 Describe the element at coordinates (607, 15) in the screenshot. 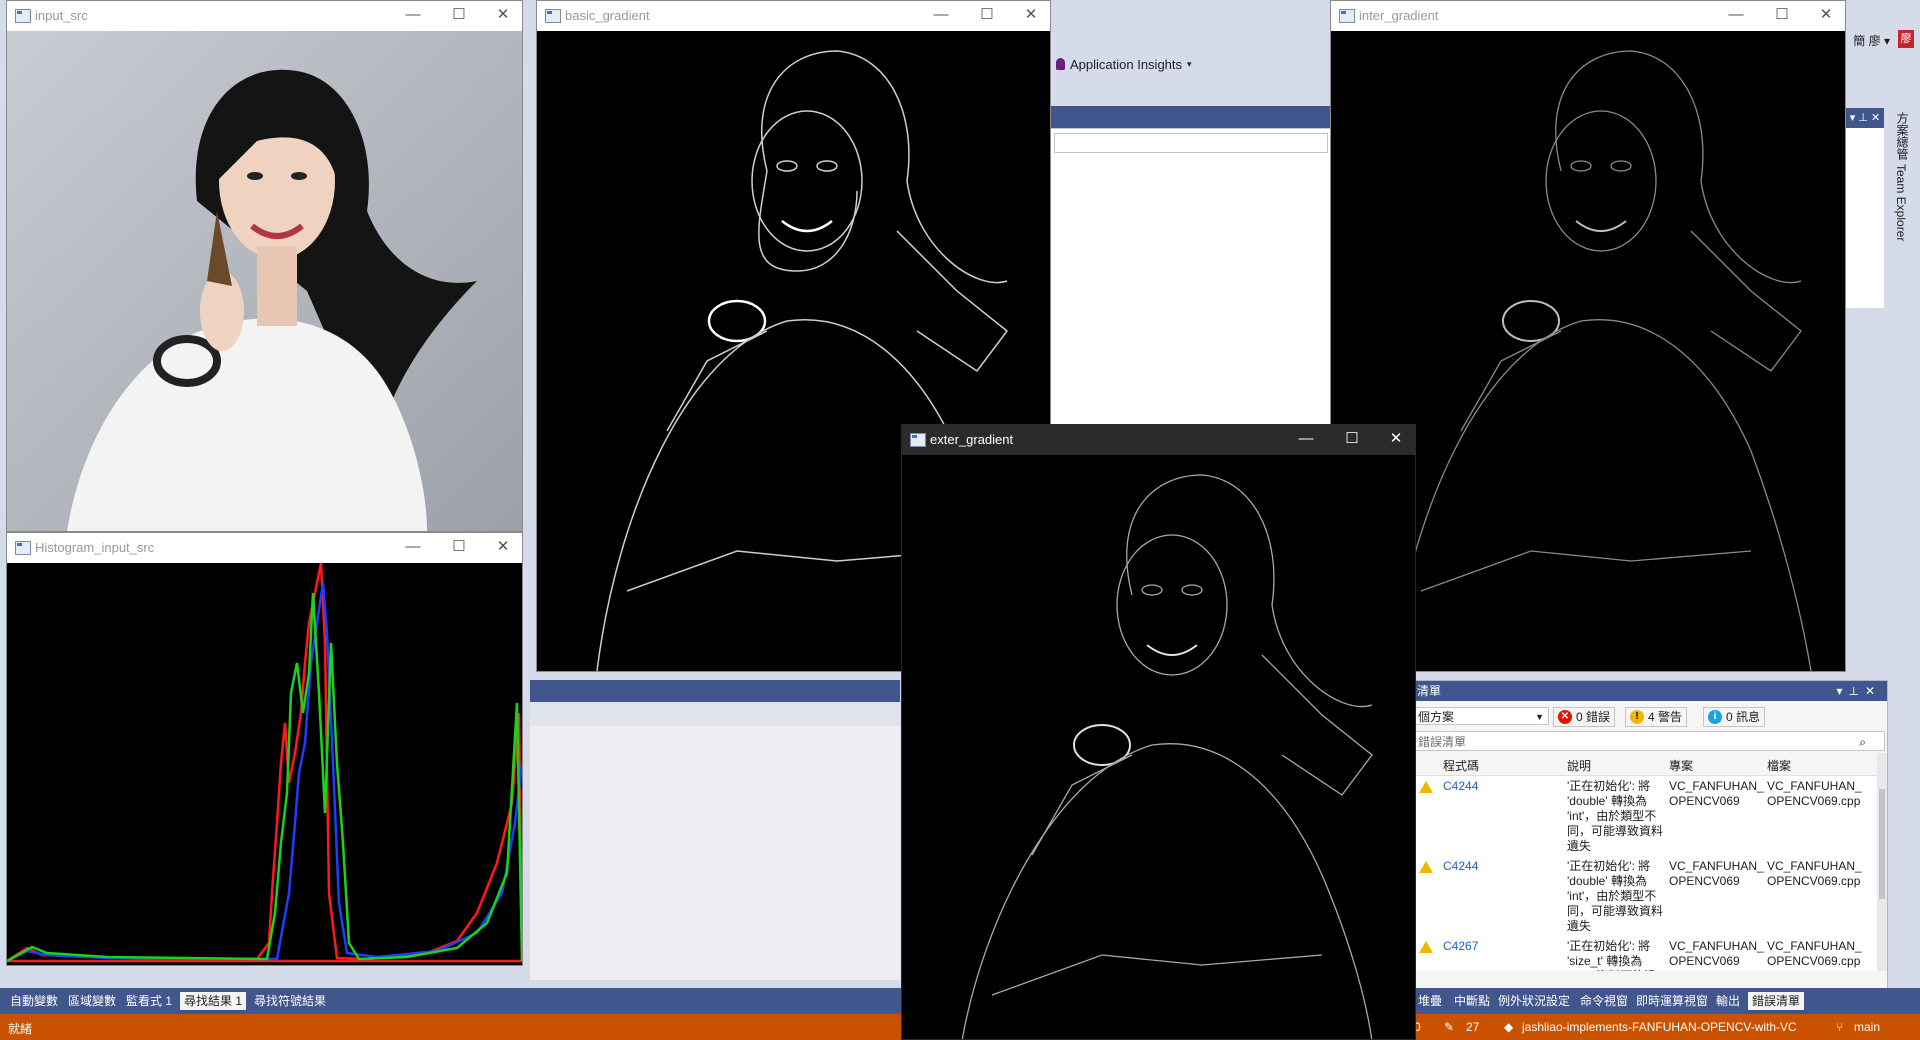

I see `window-title: basic_gradient` at that location.